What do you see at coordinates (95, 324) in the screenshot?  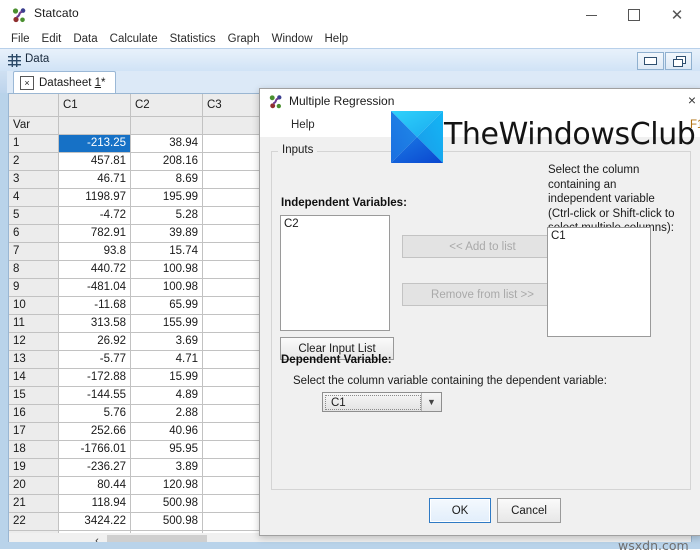 I see `grid-cell: 313.58` at bounding box center [95, 324].